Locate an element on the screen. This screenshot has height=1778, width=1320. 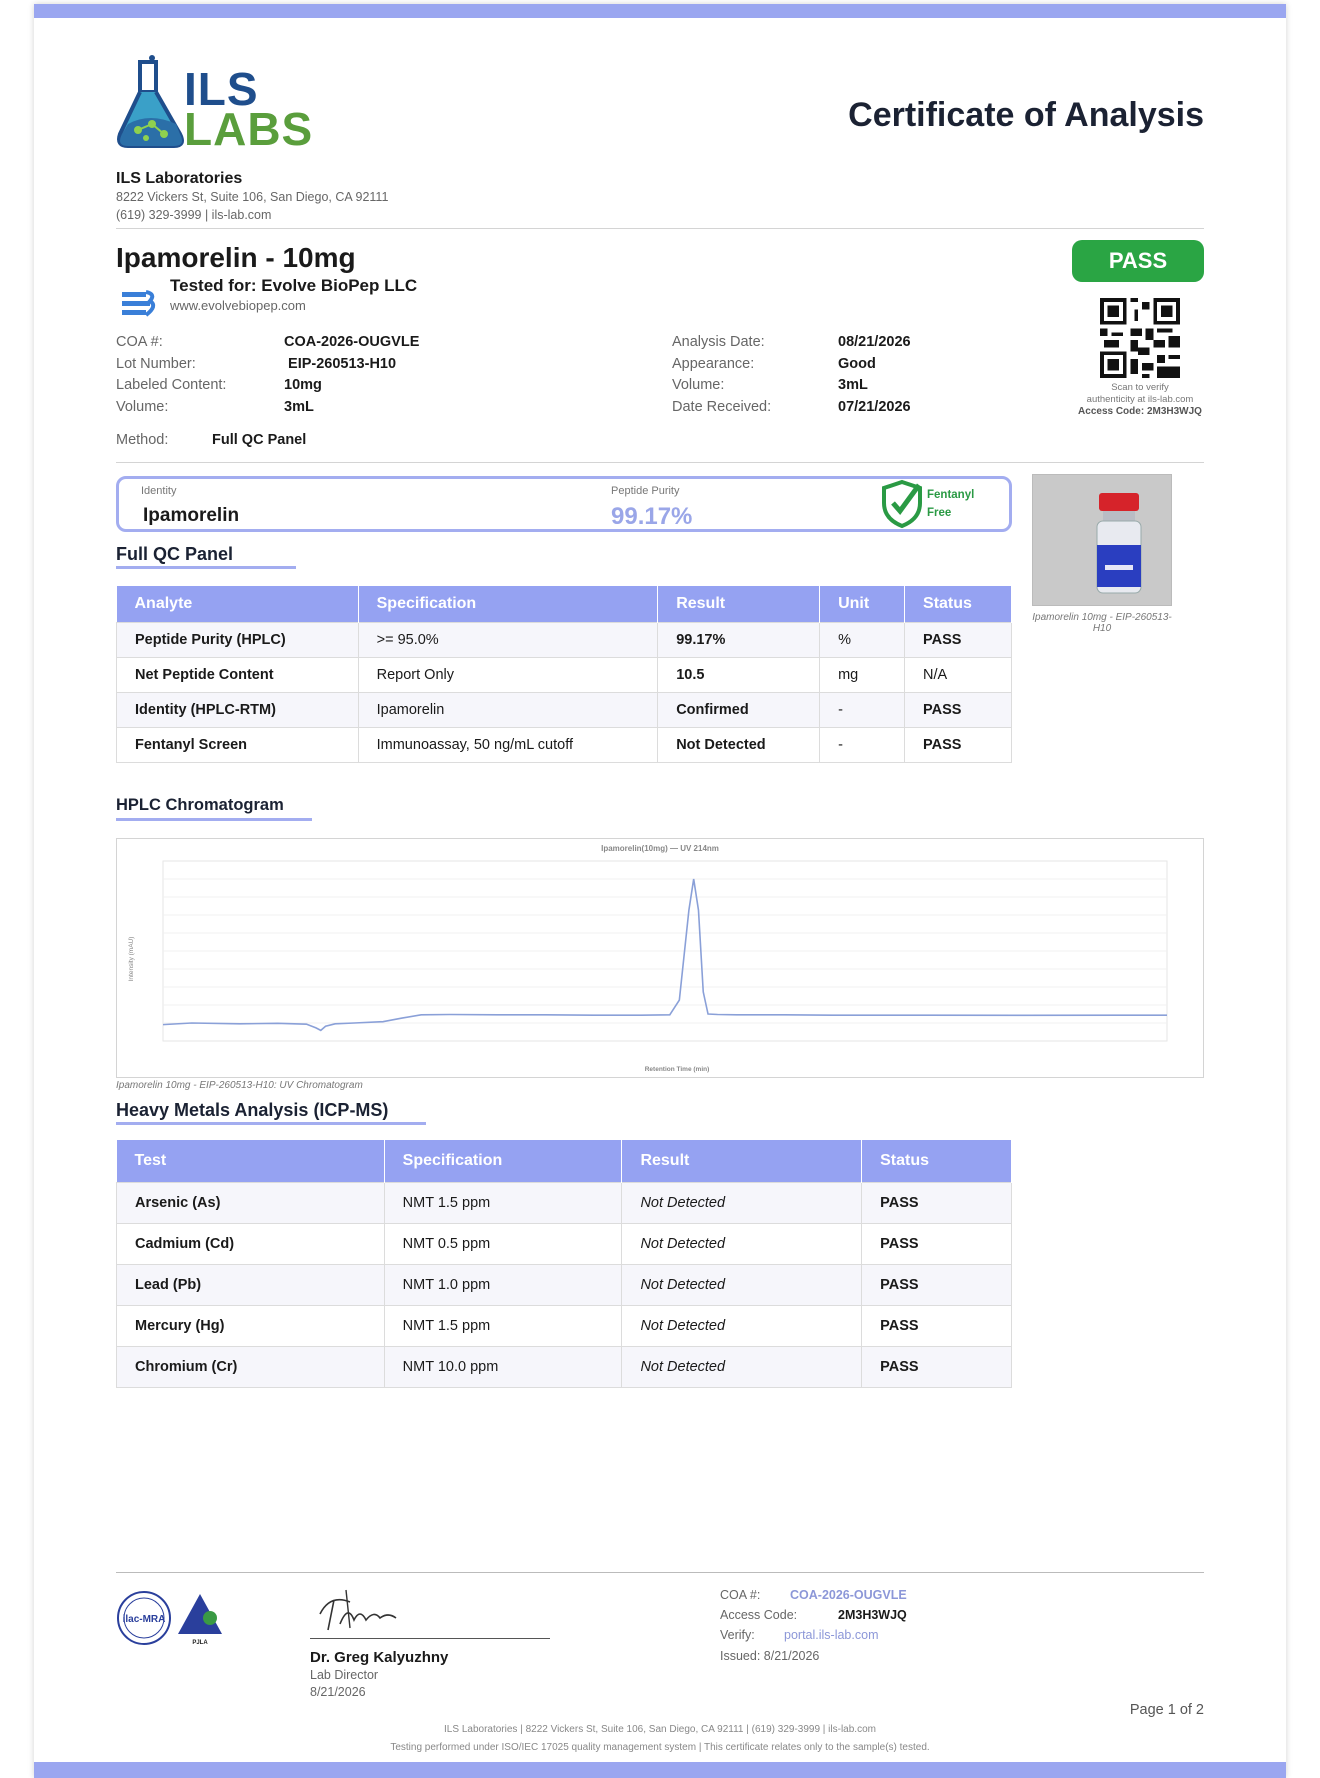
coa-number-label: COA #: is located at coordinates (139, 342).